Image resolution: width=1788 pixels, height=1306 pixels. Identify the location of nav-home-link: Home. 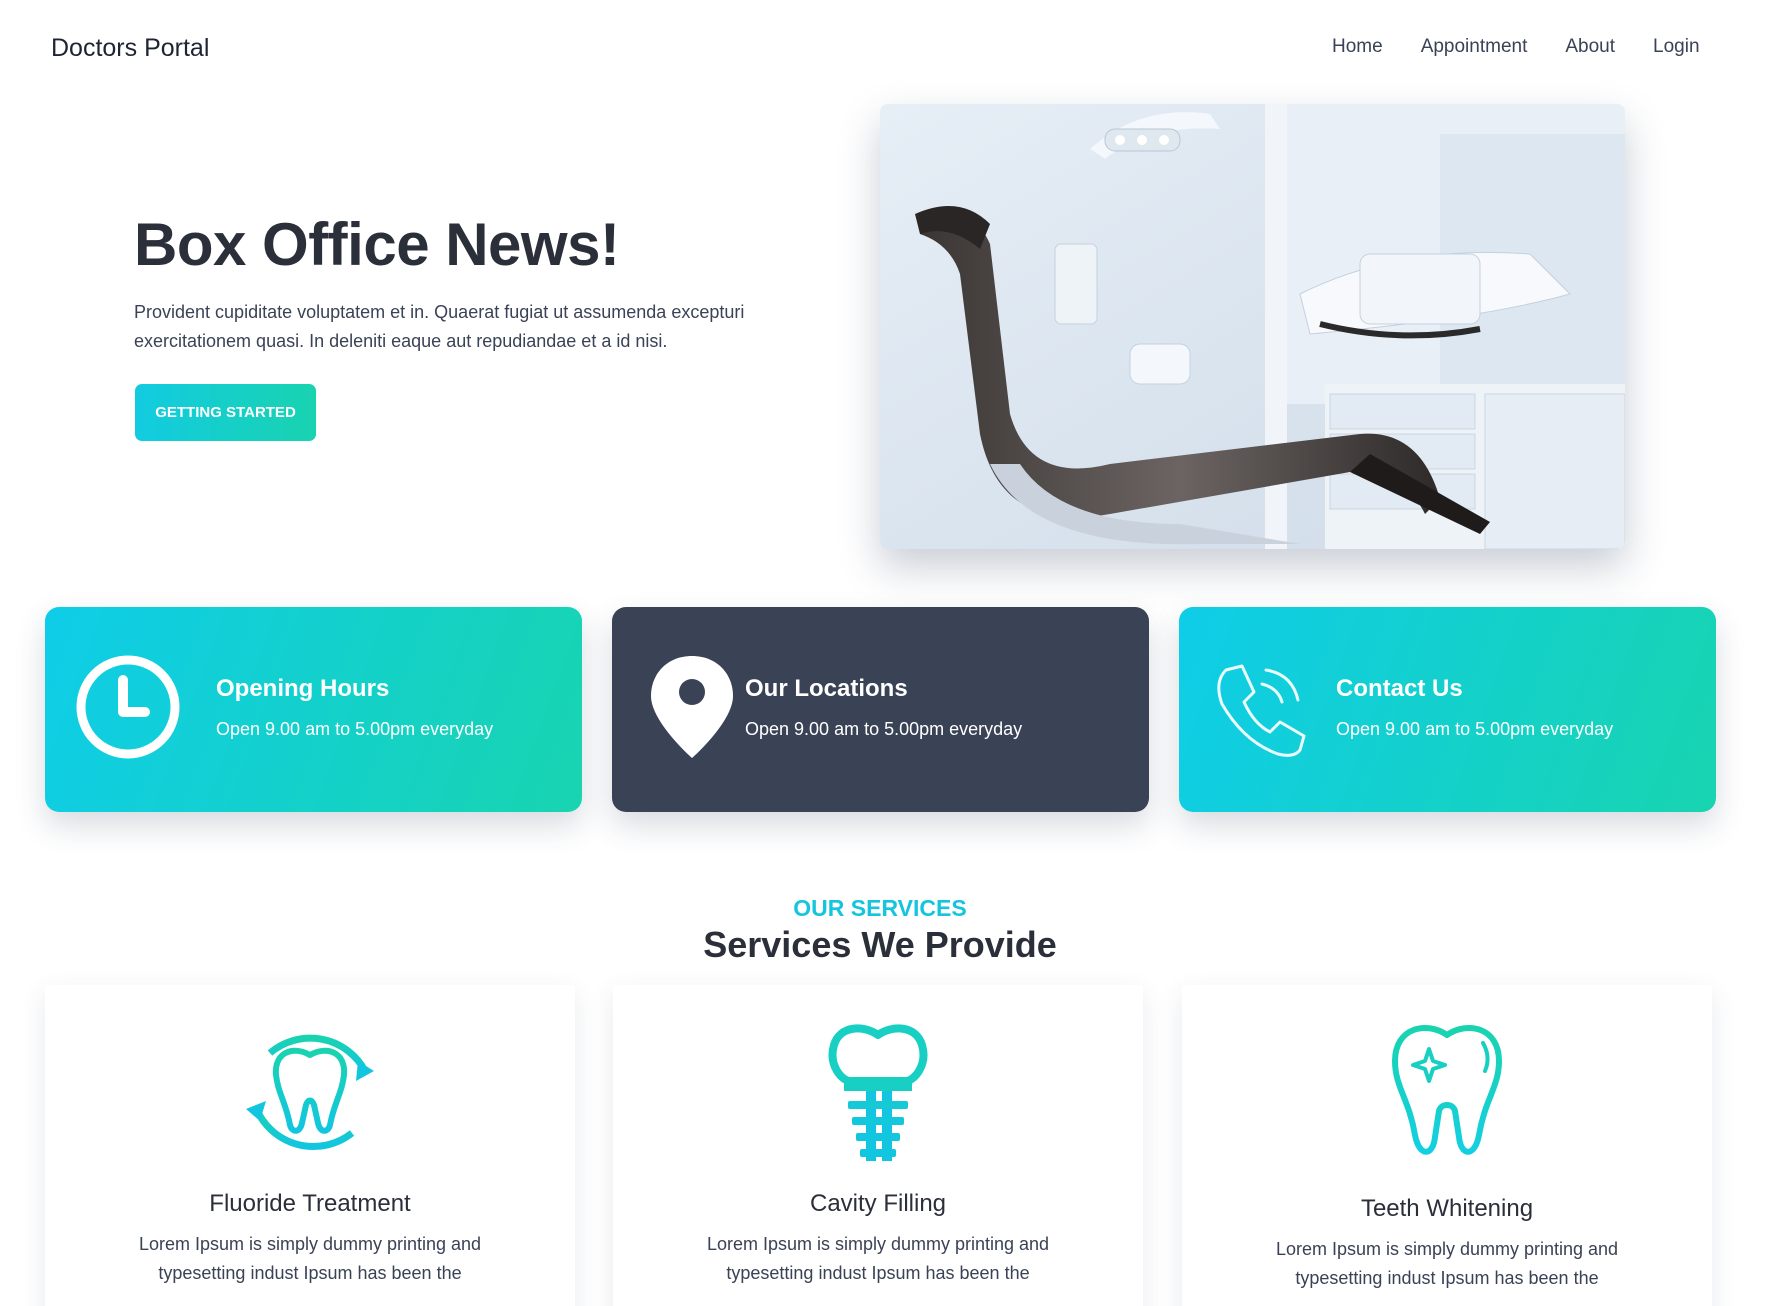
(1357, 47).